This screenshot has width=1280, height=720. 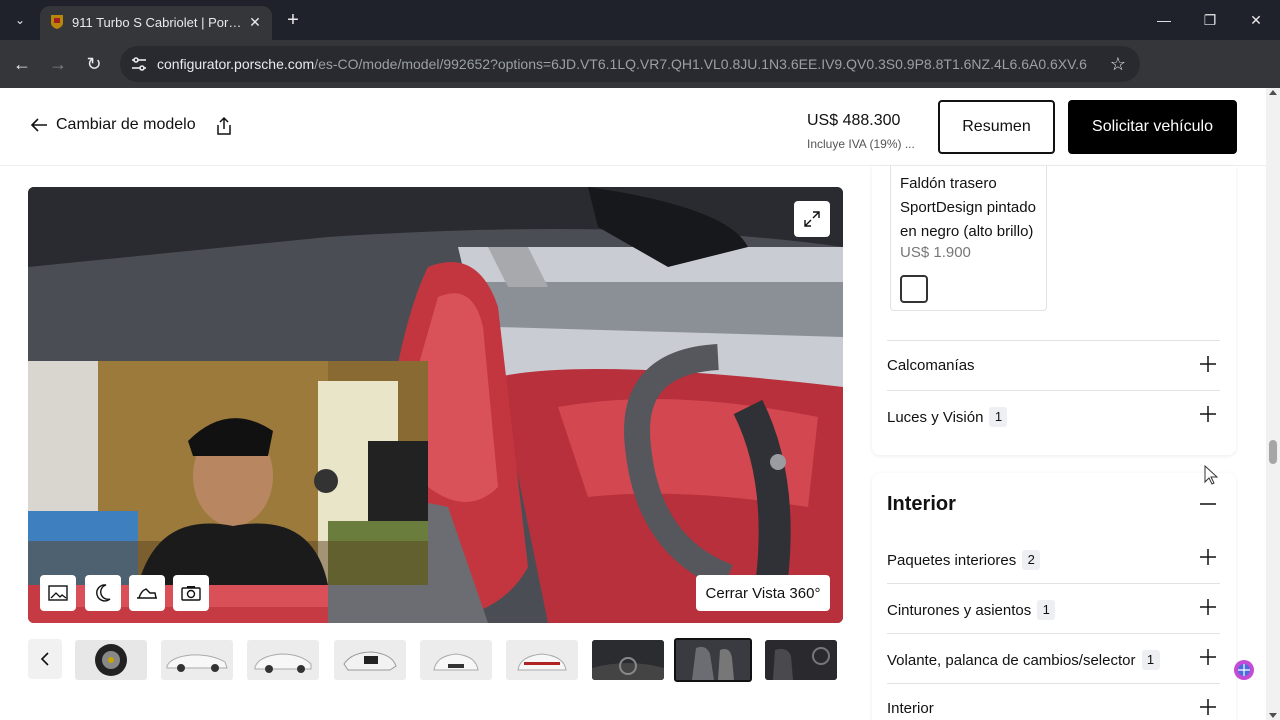 What do you see at coordinates (236, 64) in the screenshot?
I see `url-host: configurator.porsche.com` at bounding box center [236, 64].